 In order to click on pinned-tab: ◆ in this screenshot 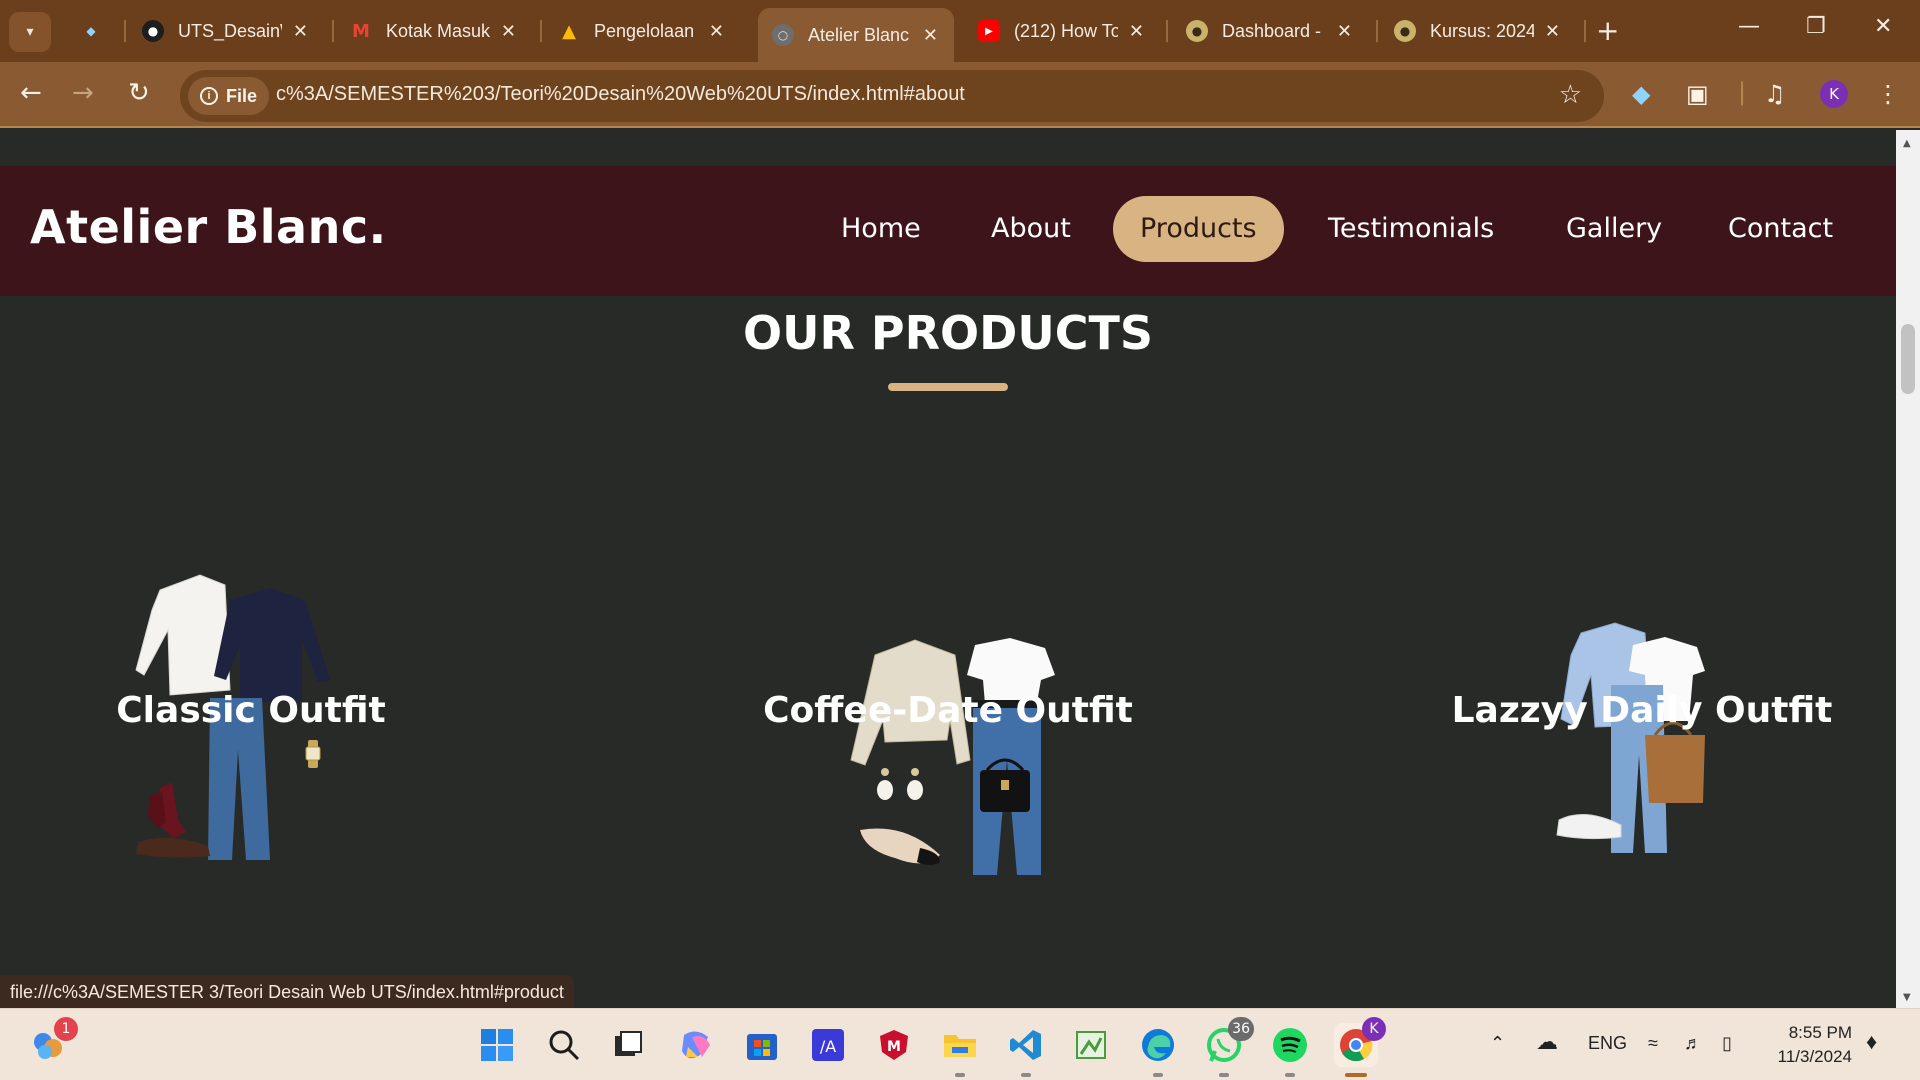, I will do `click(96, 31)`.